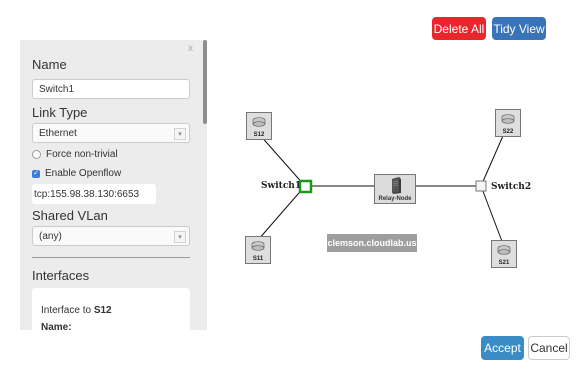 This screenshot has height=366, width=576. Describe the element at coordinates (395, 199) in the screenshot. I see `node-label: Relay-Node` at that location.